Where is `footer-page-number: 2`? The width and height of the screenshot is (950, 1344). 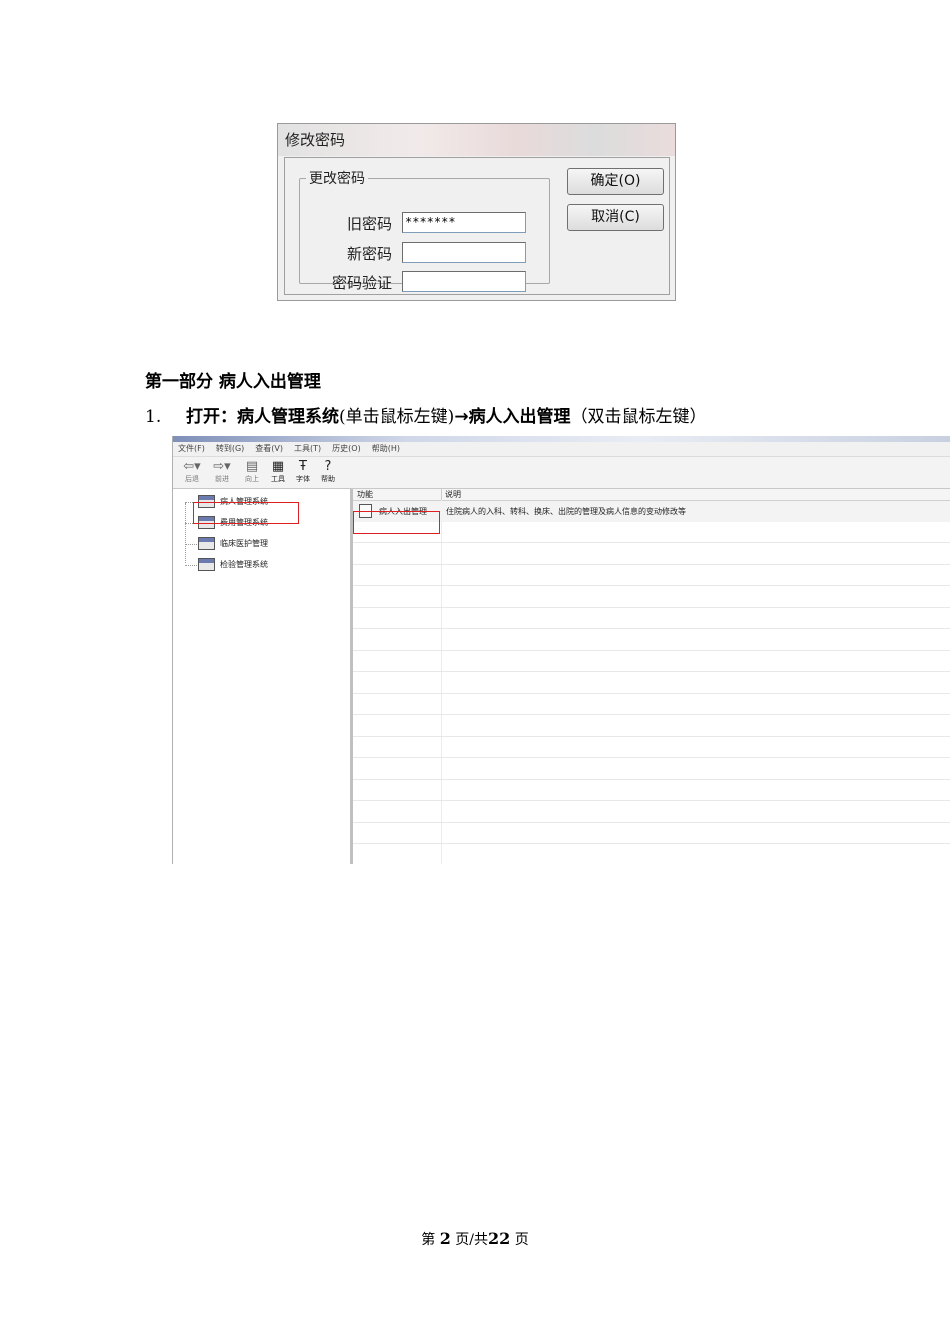
footer-page-number: 2 is located at coordinates (445, 1238).